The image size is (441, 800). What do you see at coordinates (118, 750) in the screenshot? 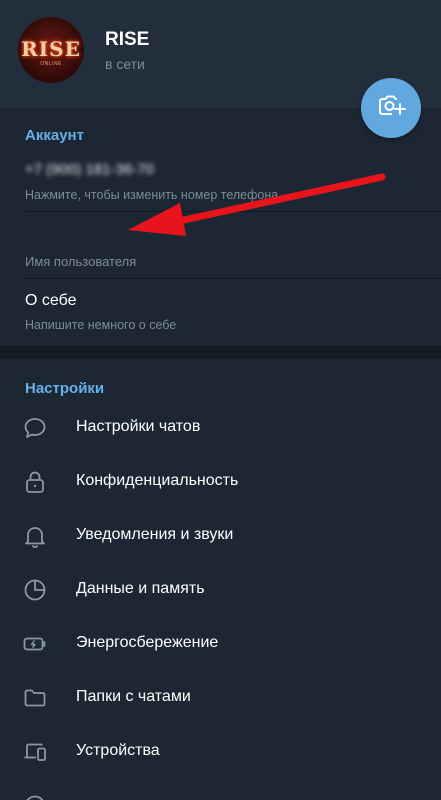
I see `settings-item-label: Устройства` at bounding box center [118, 750].